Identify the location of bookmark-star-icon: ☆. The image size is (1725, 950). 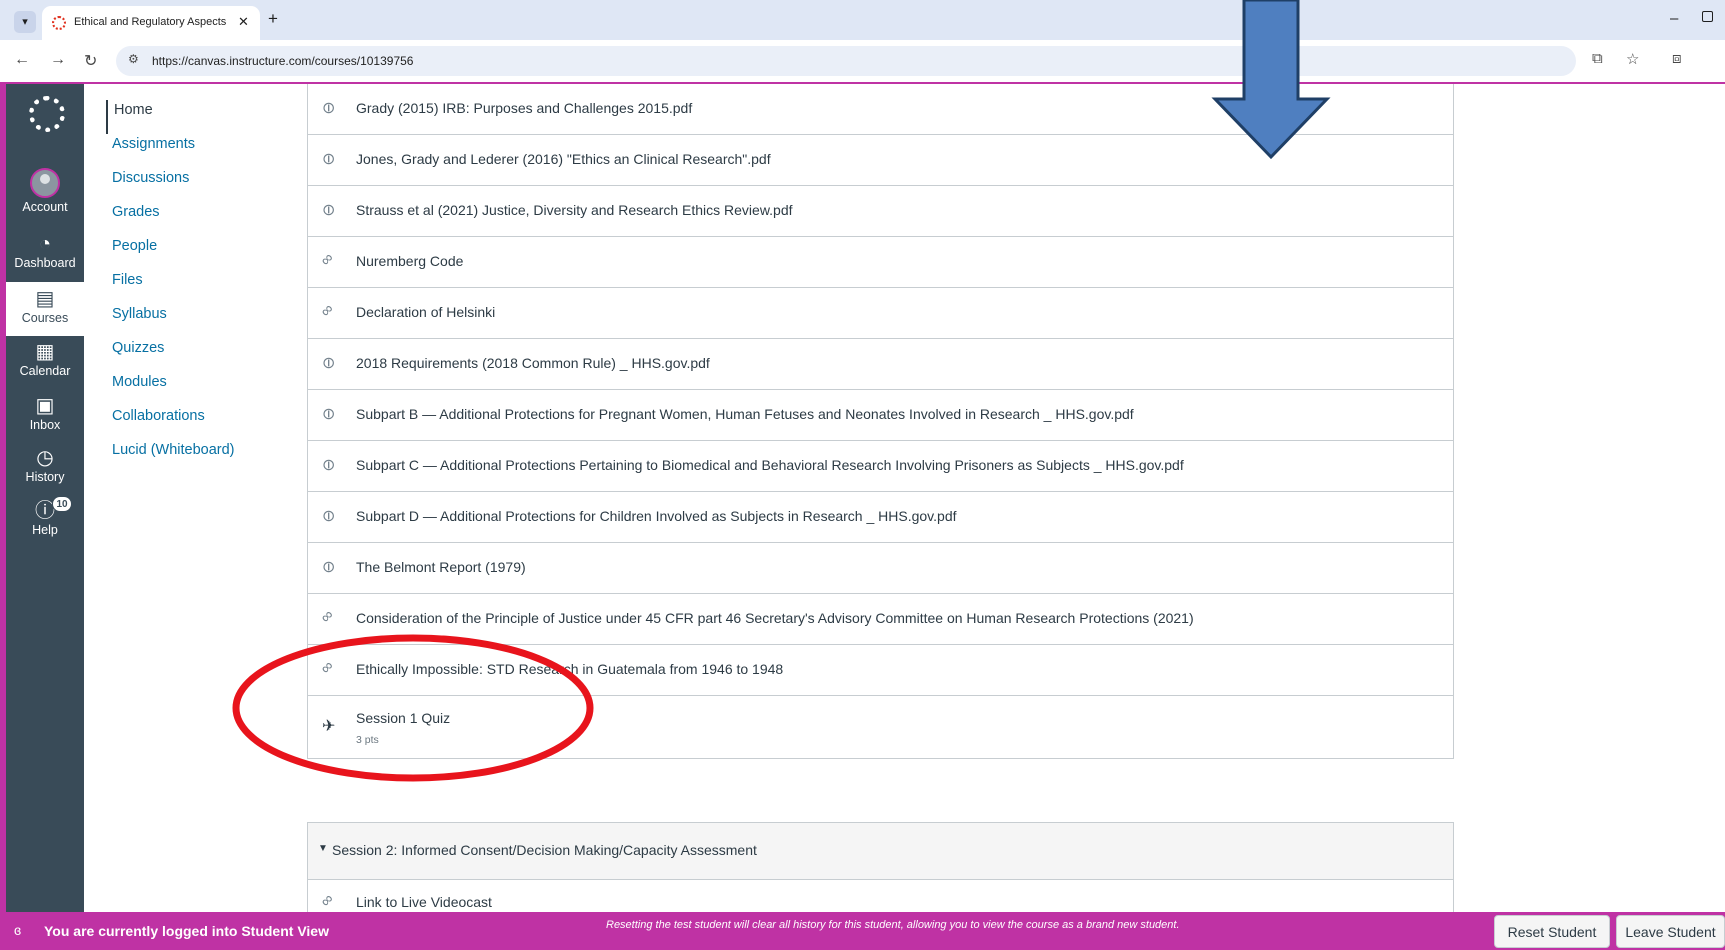
(1632, 59).